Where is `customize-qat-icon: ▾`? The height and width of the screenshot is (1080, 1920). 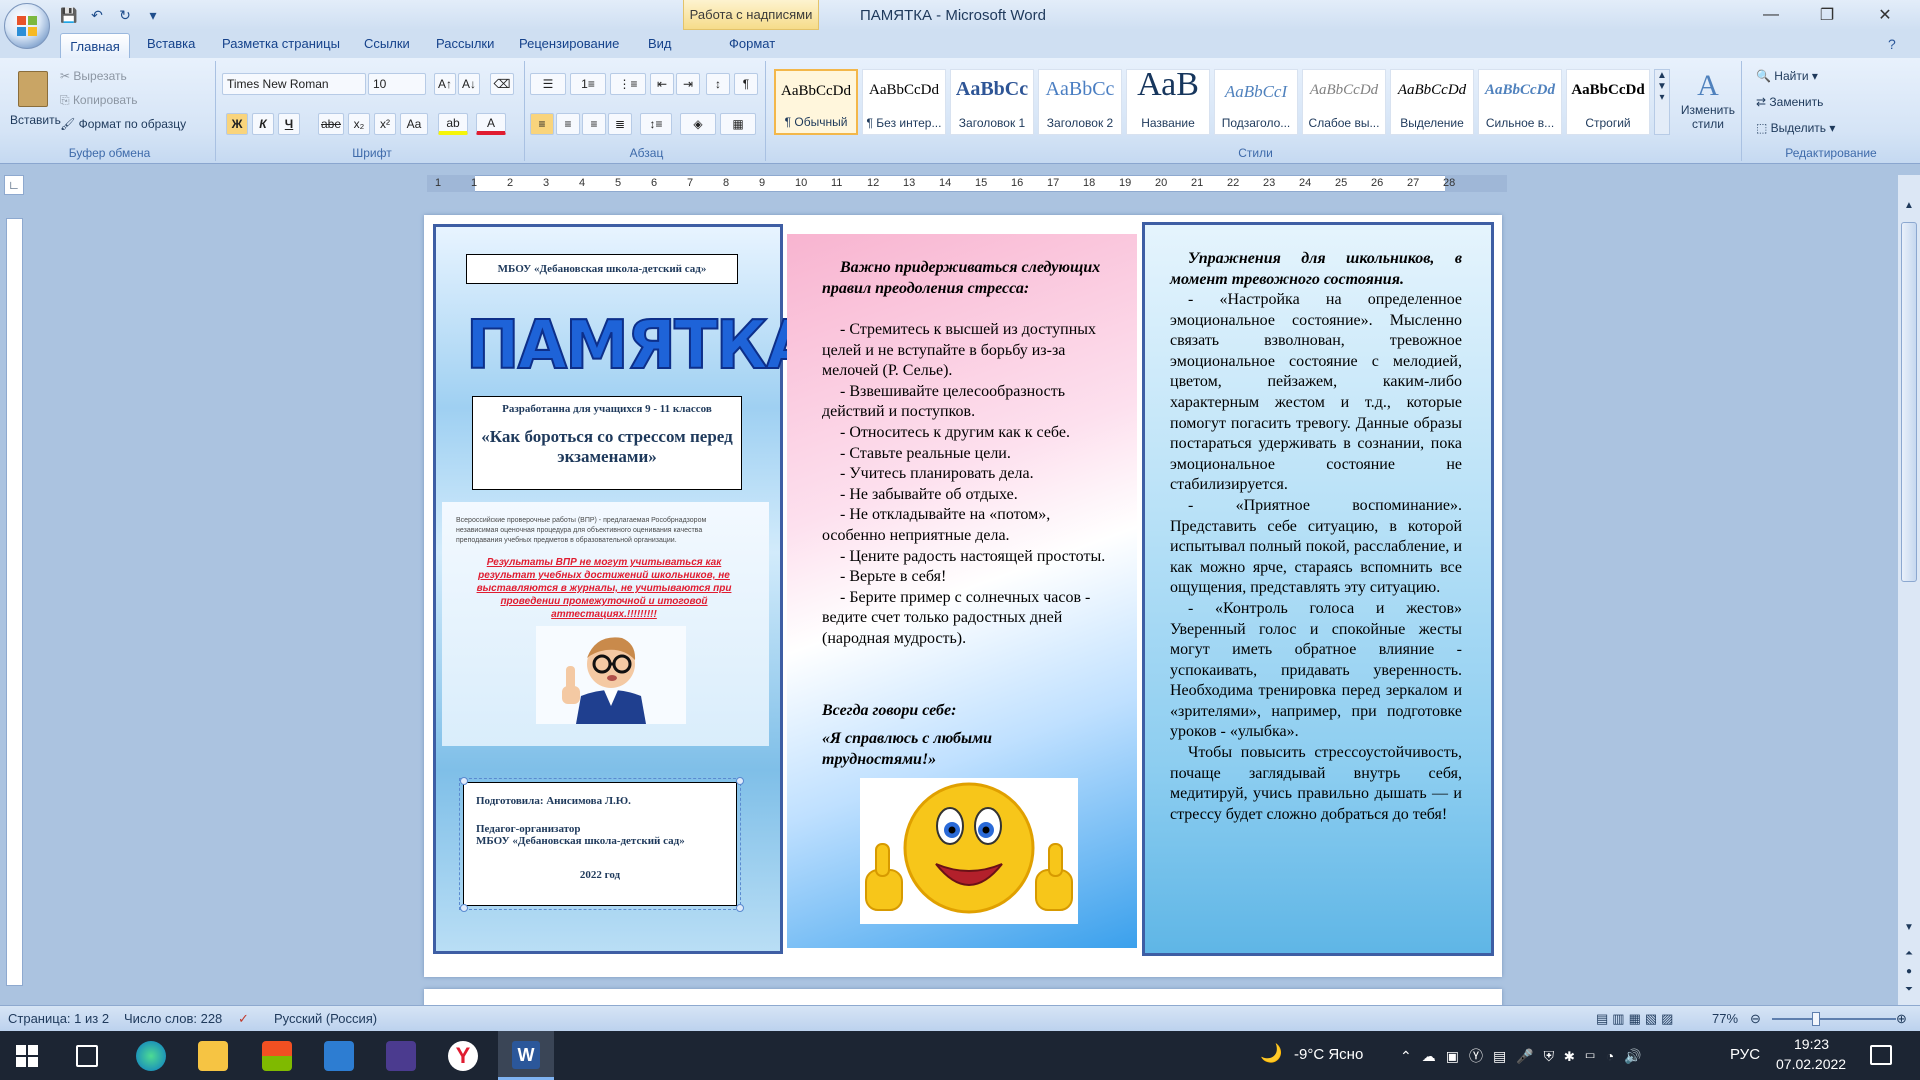
customize-qat-icon: ▾ is located at coordinates (153, 15).